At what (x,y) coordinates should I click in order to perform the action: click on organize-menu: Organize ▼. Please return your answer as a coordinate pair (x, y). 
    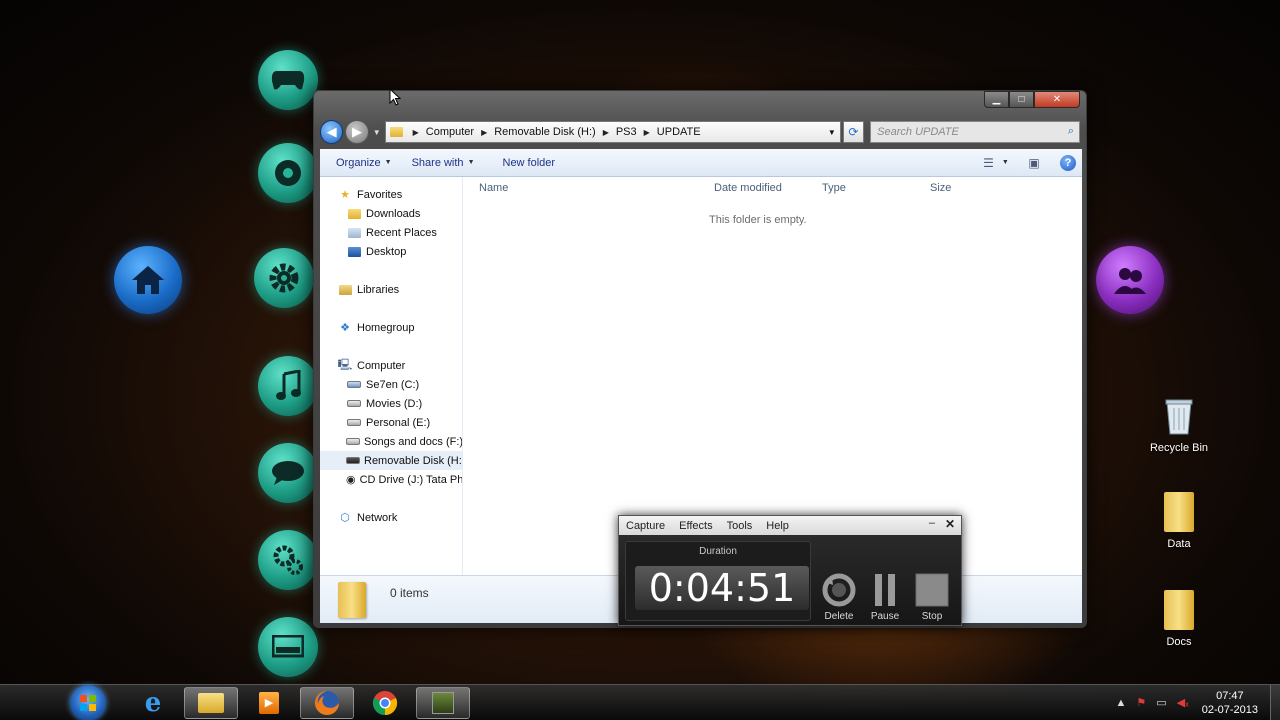
    Looking at the image, I should click on (364, 163).